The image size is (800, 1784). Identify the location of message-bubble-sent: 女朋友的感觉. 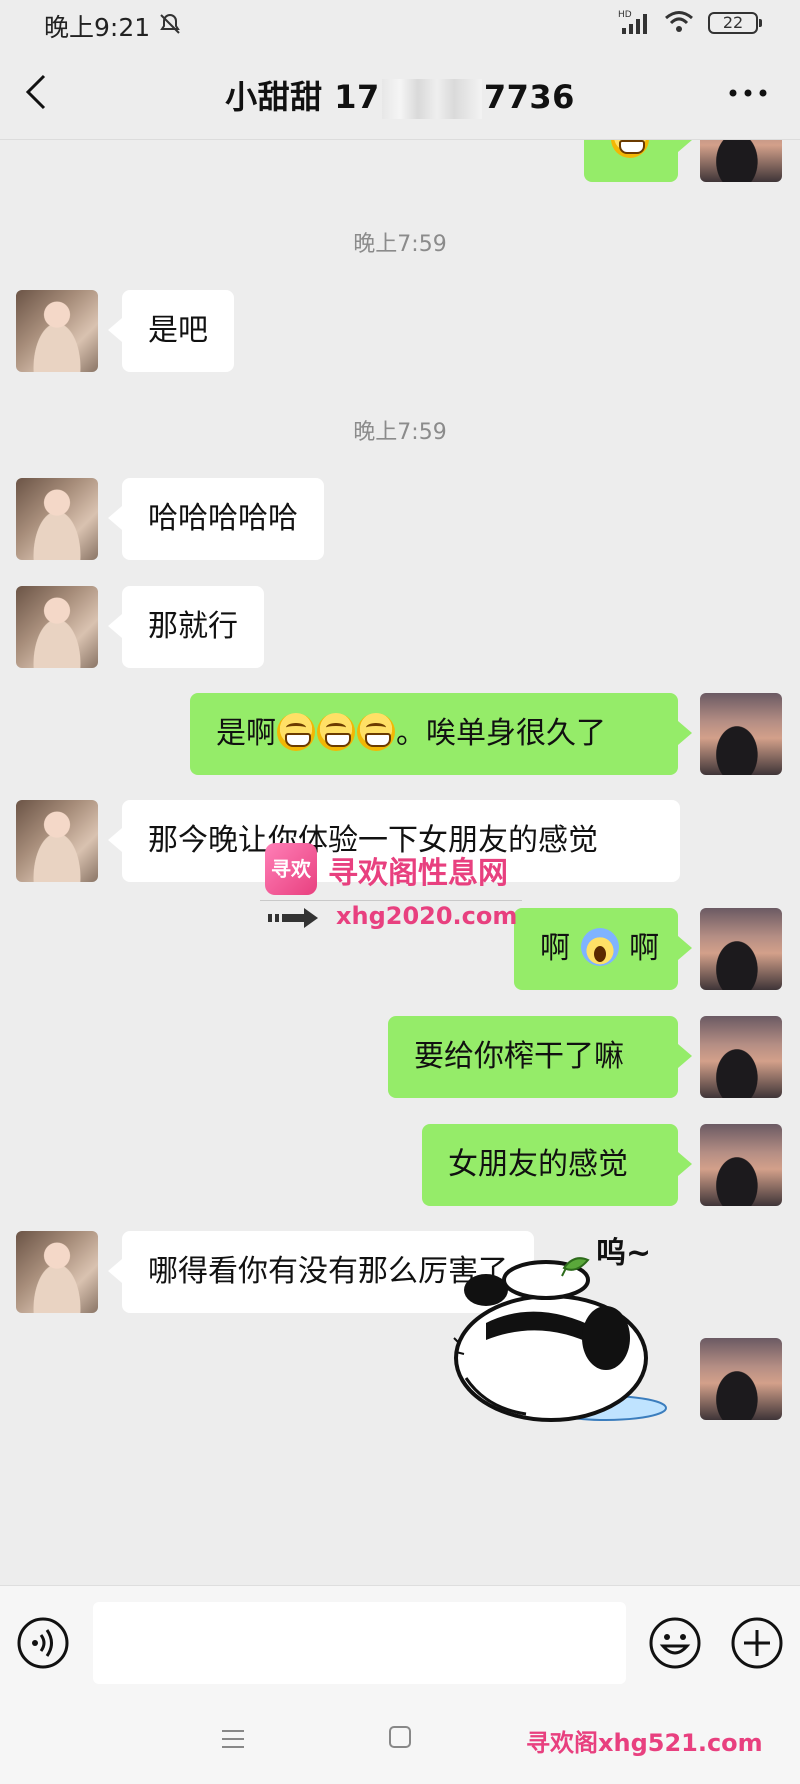
(557, 1165).